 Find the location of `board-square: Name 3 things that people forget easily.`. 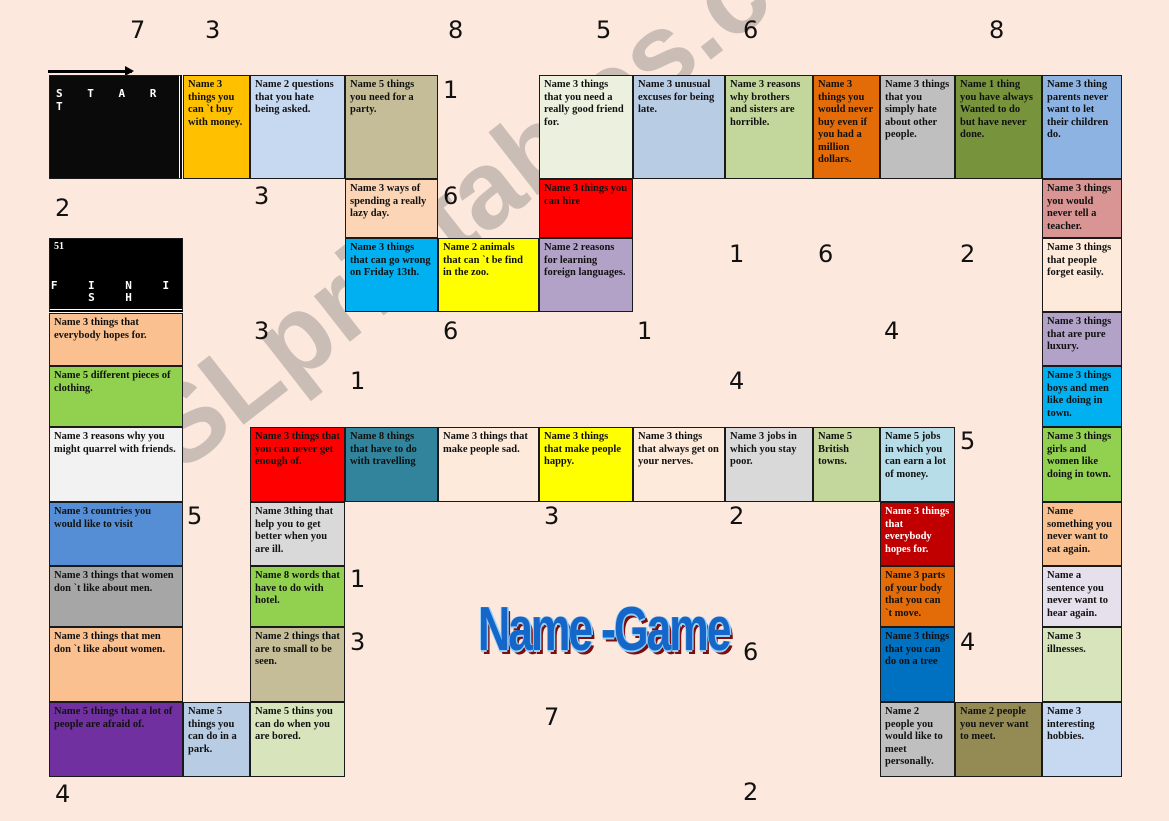

board-square: Name 3 things that people forget easily. is located at coordinates (1082, 275).